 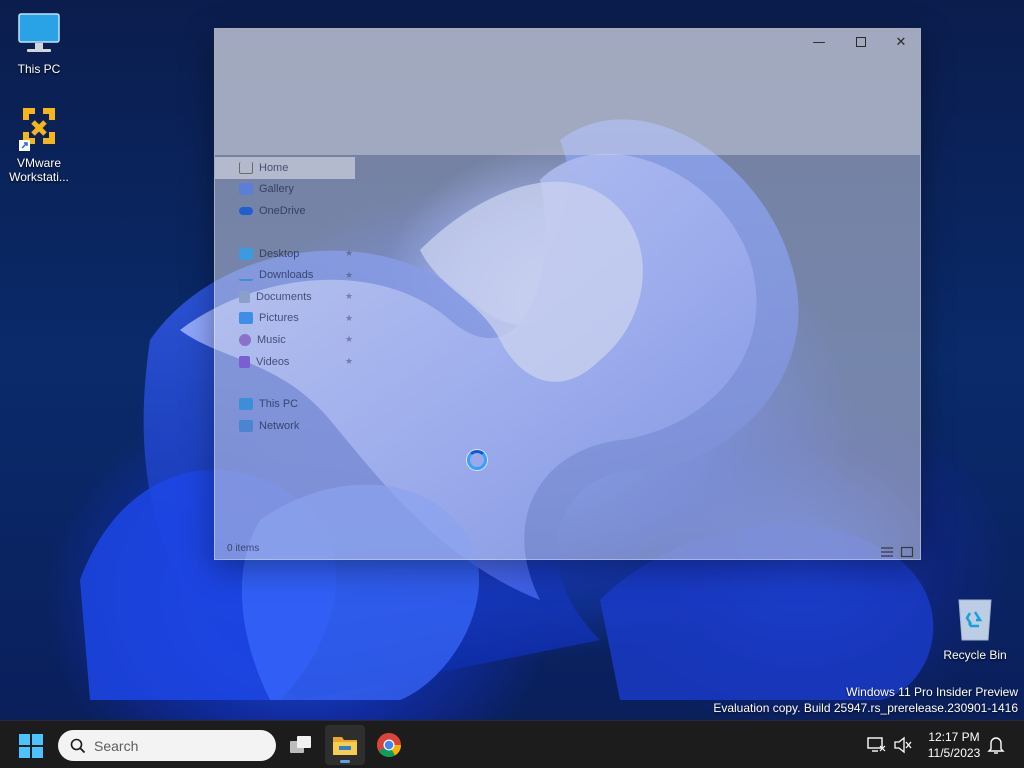 I want to click on videos-icon, so click(x=244, y=361).